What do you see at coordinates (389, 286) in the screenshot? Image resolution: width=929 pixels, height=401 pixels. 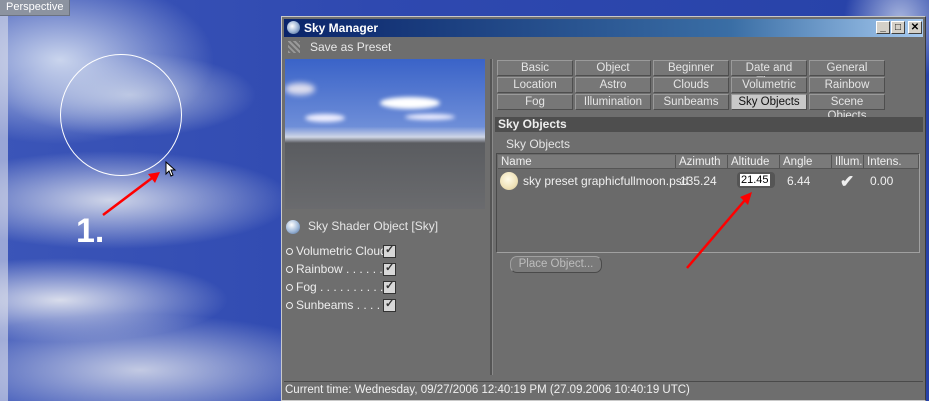 I see `fog-checkbox` at bounding box center [389, 286].